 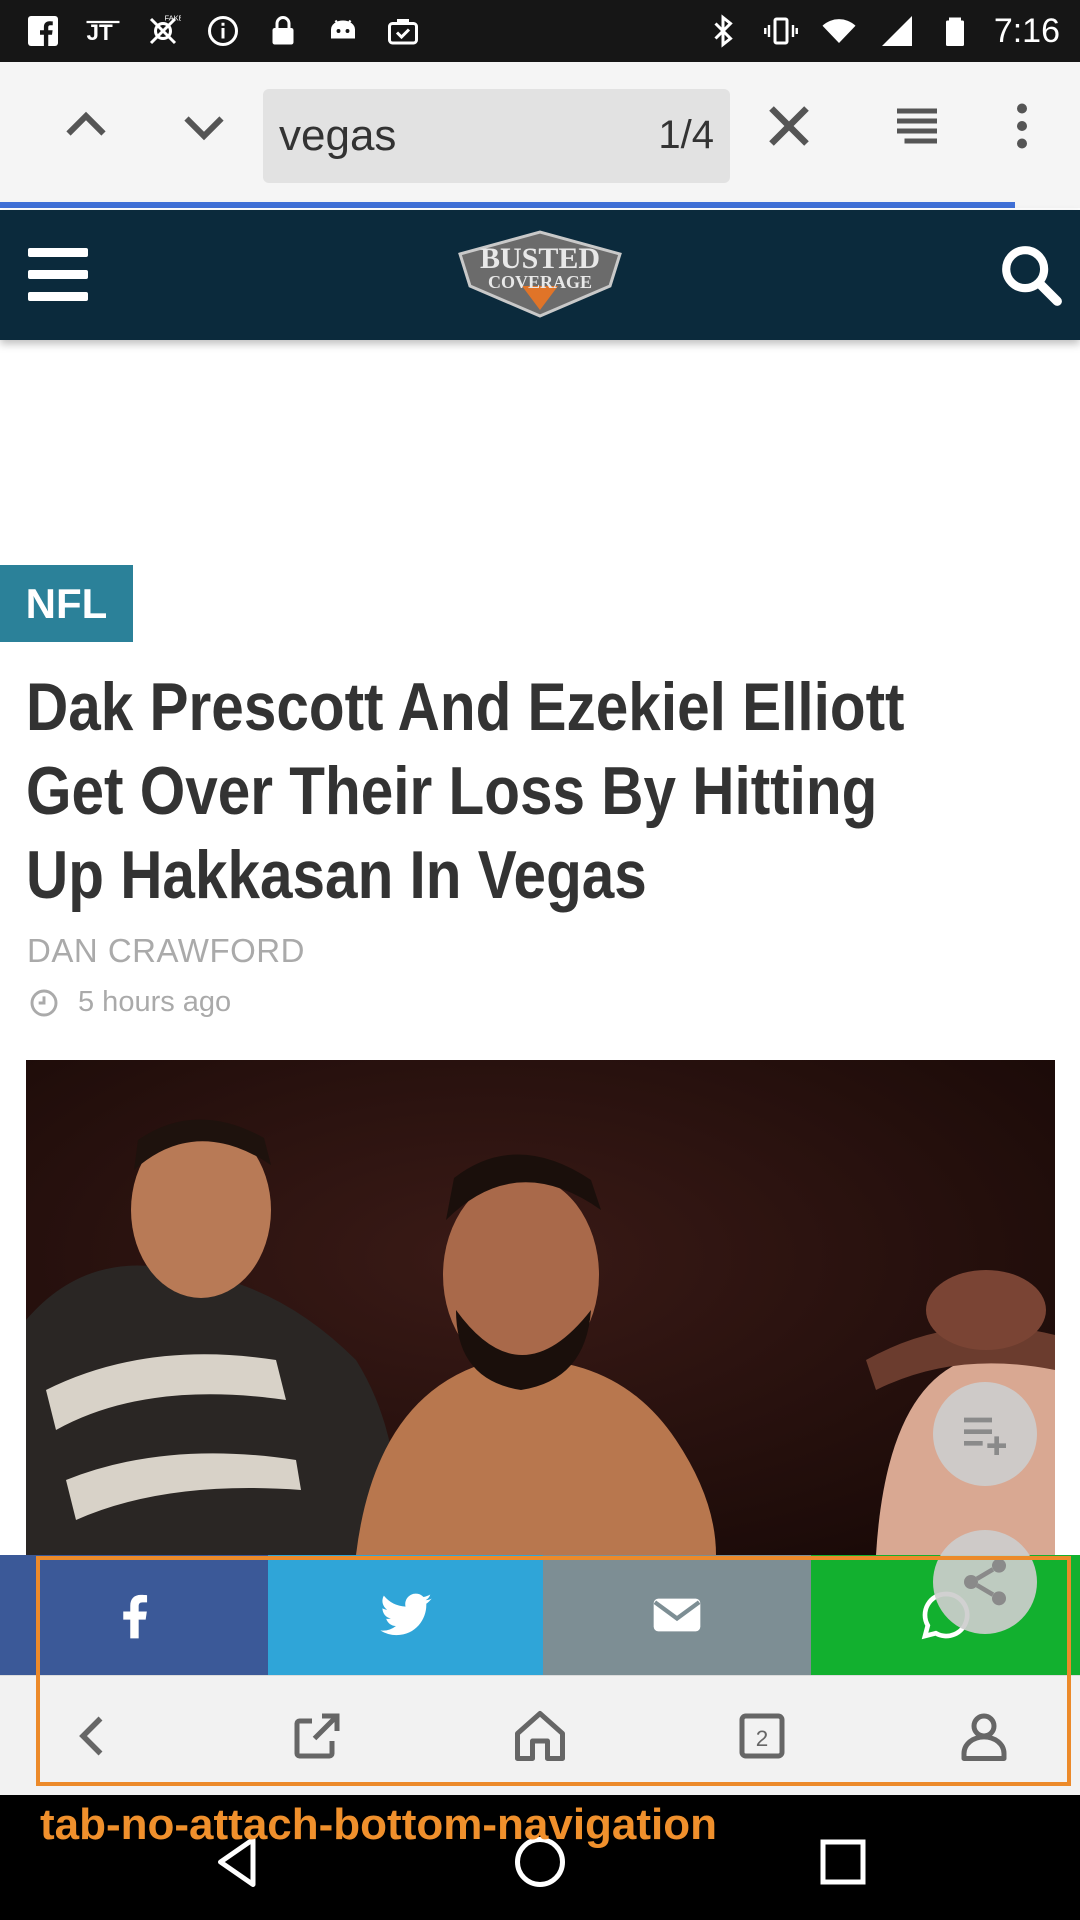 I want to click on site-search-button, so click(x=1031, y=275).